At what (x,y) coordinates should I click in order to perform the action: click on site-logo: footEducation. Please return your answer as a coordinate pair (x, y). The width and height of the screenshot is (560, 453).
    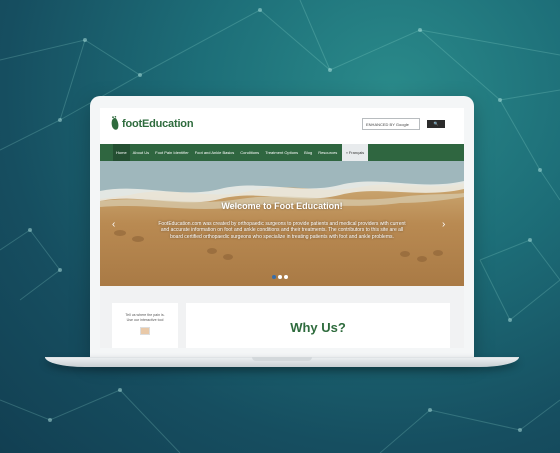
    Looking at the image, I should click on (152, 124).